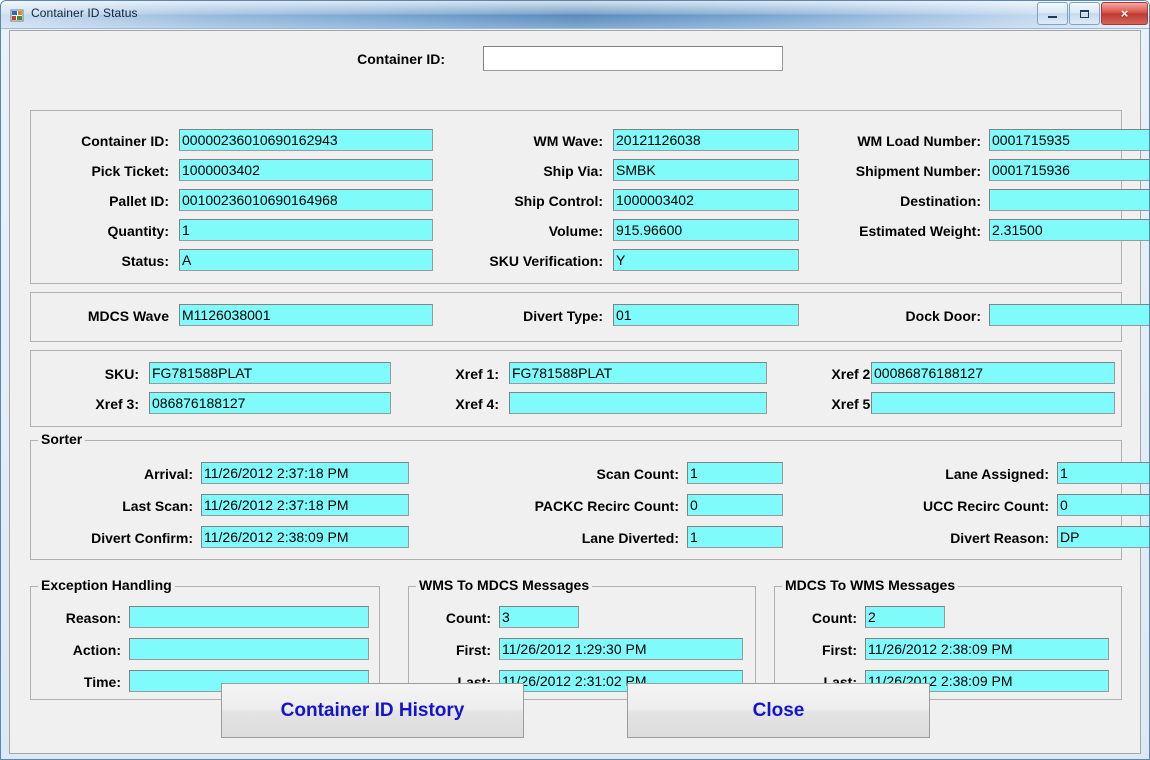 This screenshot has width=1150, height=760. I want to click on label-exception-action: Action:, so click(96, 650).